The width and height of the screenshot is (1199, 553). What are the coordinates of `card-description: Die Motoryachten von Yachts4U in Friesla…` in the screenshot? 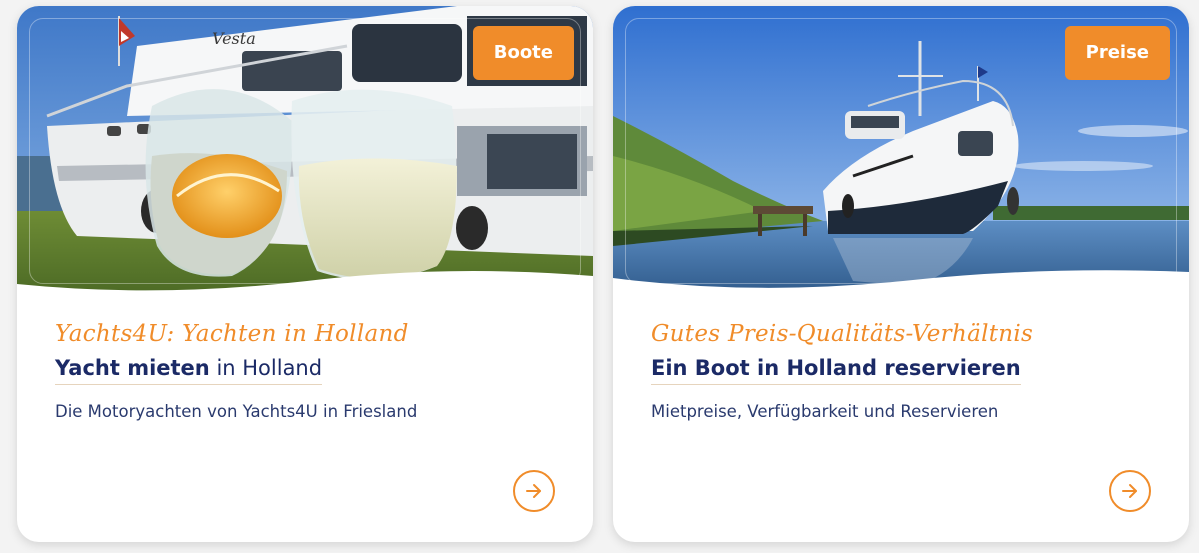 It's located at (236, 411).